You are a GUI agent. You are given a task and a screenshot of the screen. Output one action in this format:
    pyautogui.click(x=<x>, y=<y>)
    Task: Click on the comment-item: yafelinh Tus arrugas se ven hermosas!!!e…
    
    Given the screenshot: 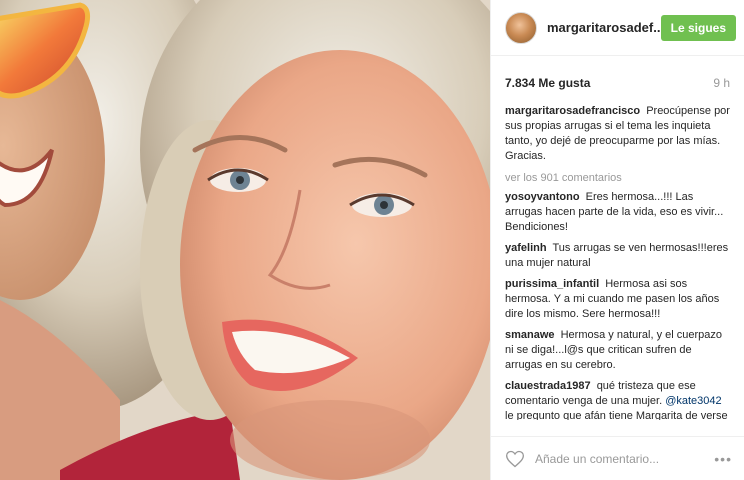 What is the action you would take?
    pyautogui.click(x=617, y=256)
    